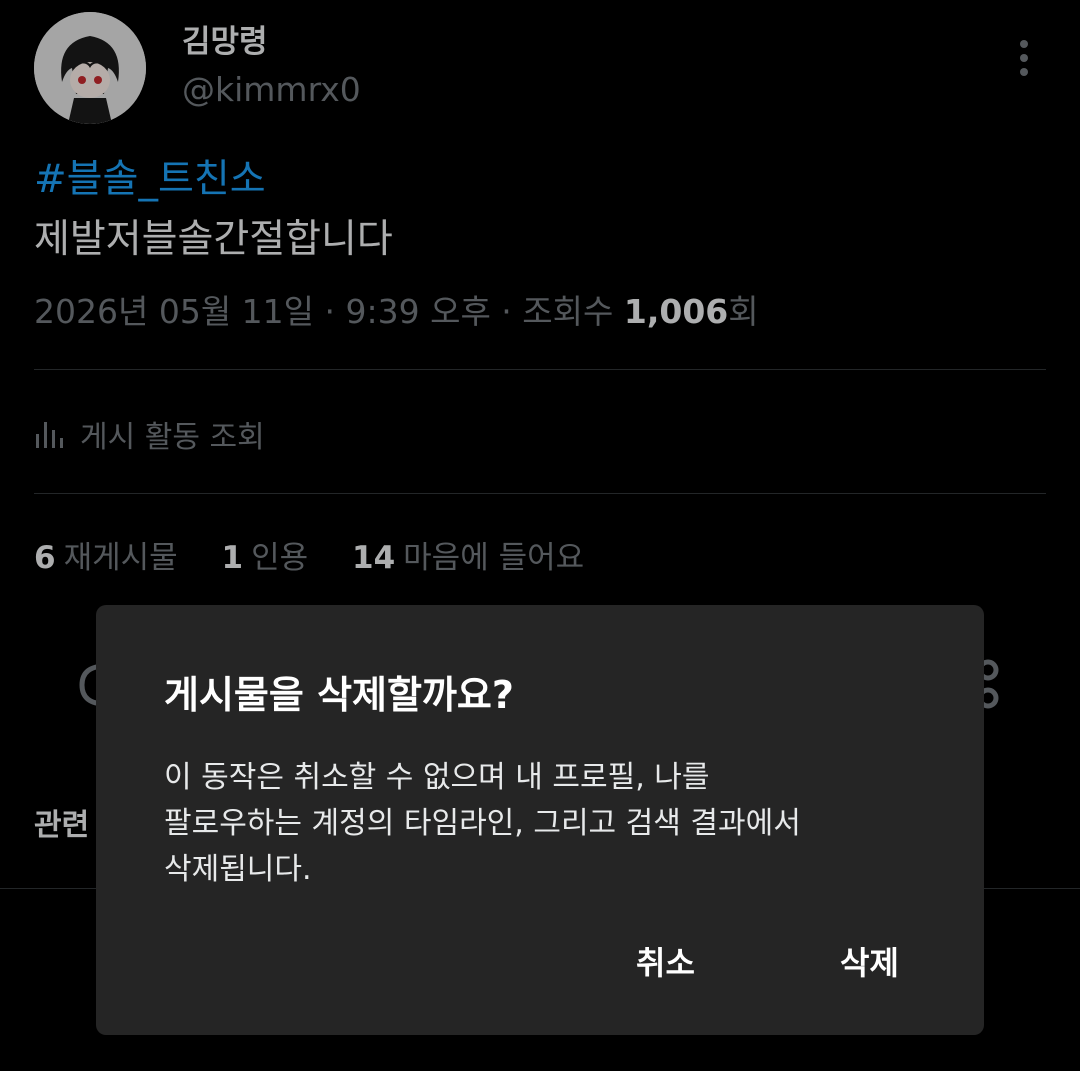 This screenshot has height=1071, width=1080. I want to click on dialog-title: 게시물을 삭제할까요?, so click(339, 695).